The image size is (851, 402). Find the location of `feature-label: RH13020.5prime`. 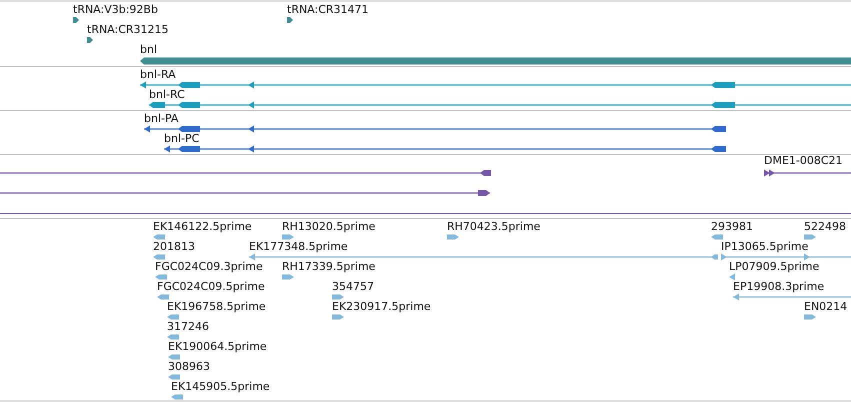

feature-label: RH13020.5prime is located at coordinates (329, 226).